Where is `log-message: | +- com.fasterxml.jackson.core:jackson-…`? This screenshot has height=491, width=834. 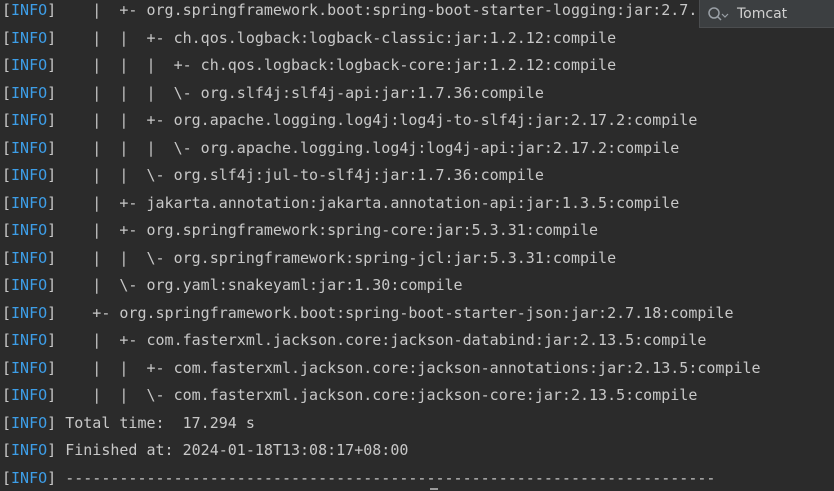
log-message: | +- com.fasterxml.jackson.core:jackson-… is located at coordinates (381, 340).